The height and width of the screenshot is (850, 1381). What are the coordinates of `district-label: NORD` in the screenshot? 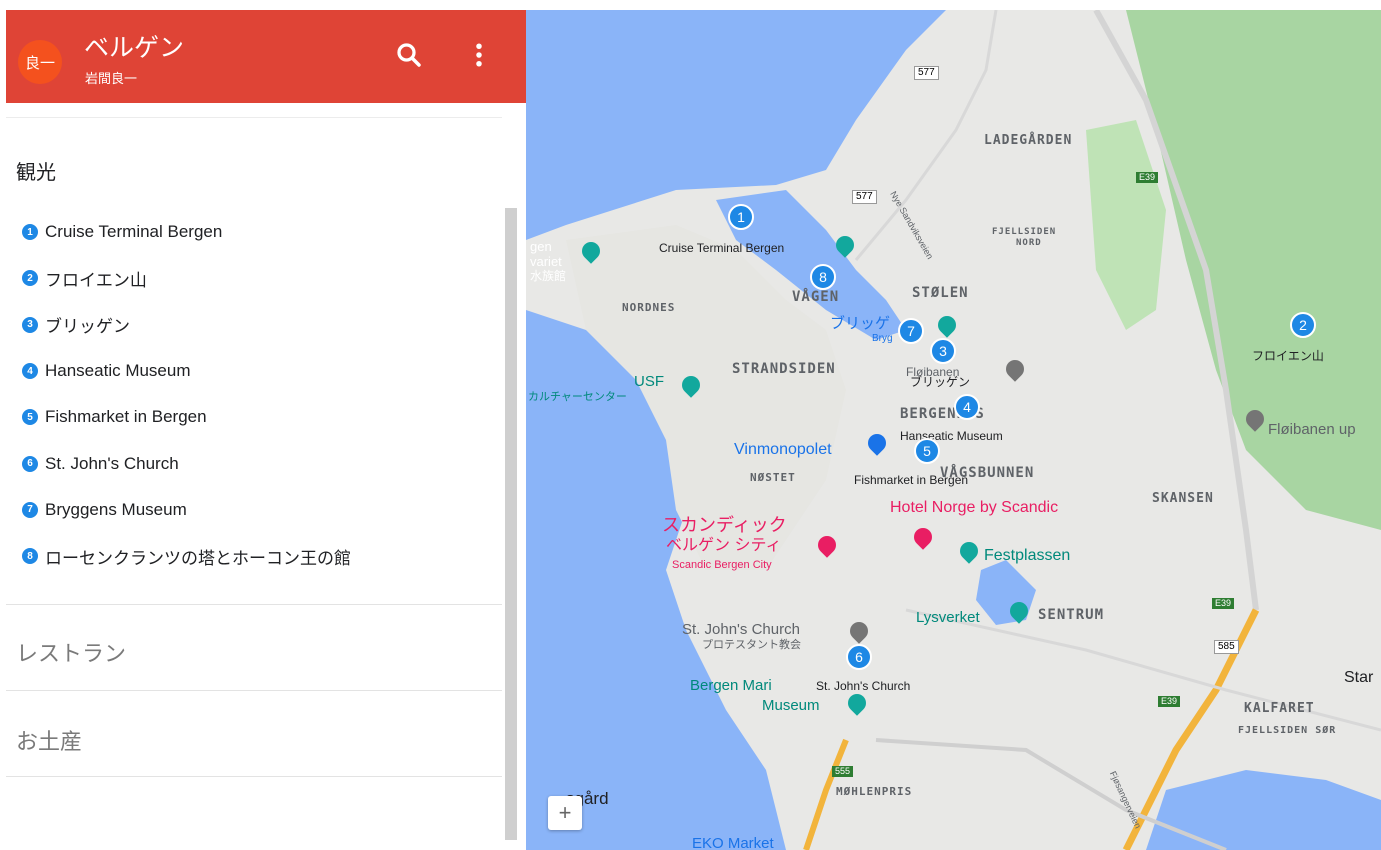 It's located at (1029, 243).